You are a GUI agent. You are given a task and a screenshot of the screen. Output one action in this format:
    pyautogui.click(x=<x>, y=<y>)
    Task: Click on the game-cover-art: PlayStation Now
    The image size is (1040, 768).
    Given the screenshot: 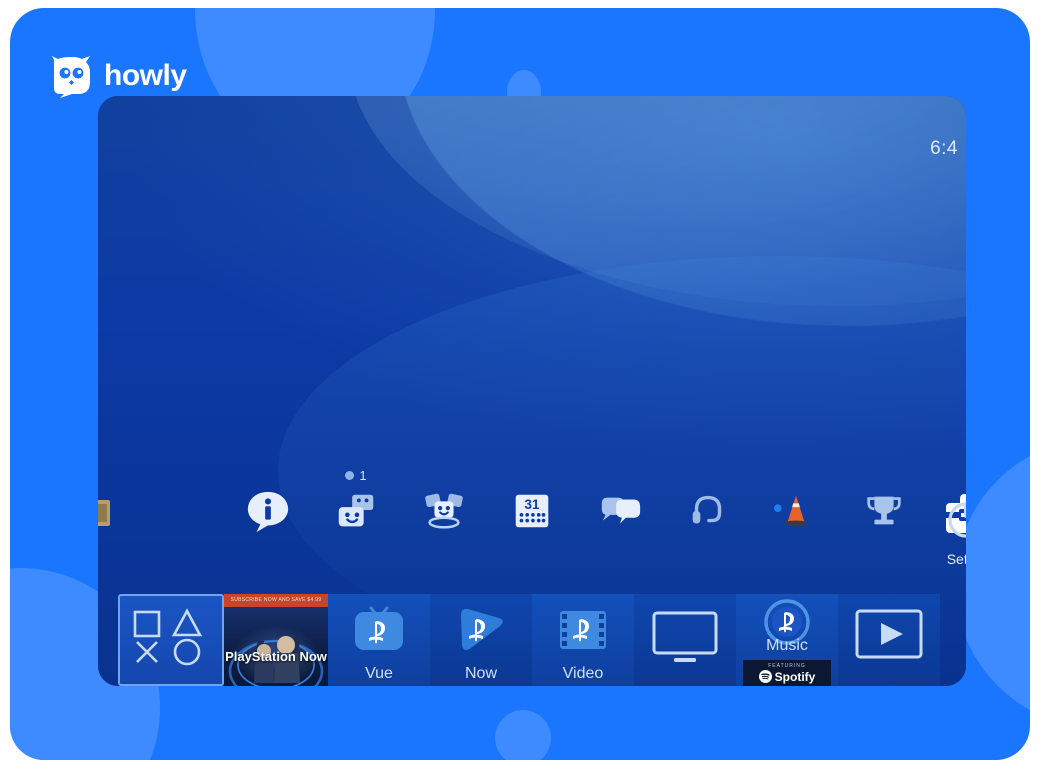 What is the action you would take?
    pyautogui.click(x=276, y=646)
    